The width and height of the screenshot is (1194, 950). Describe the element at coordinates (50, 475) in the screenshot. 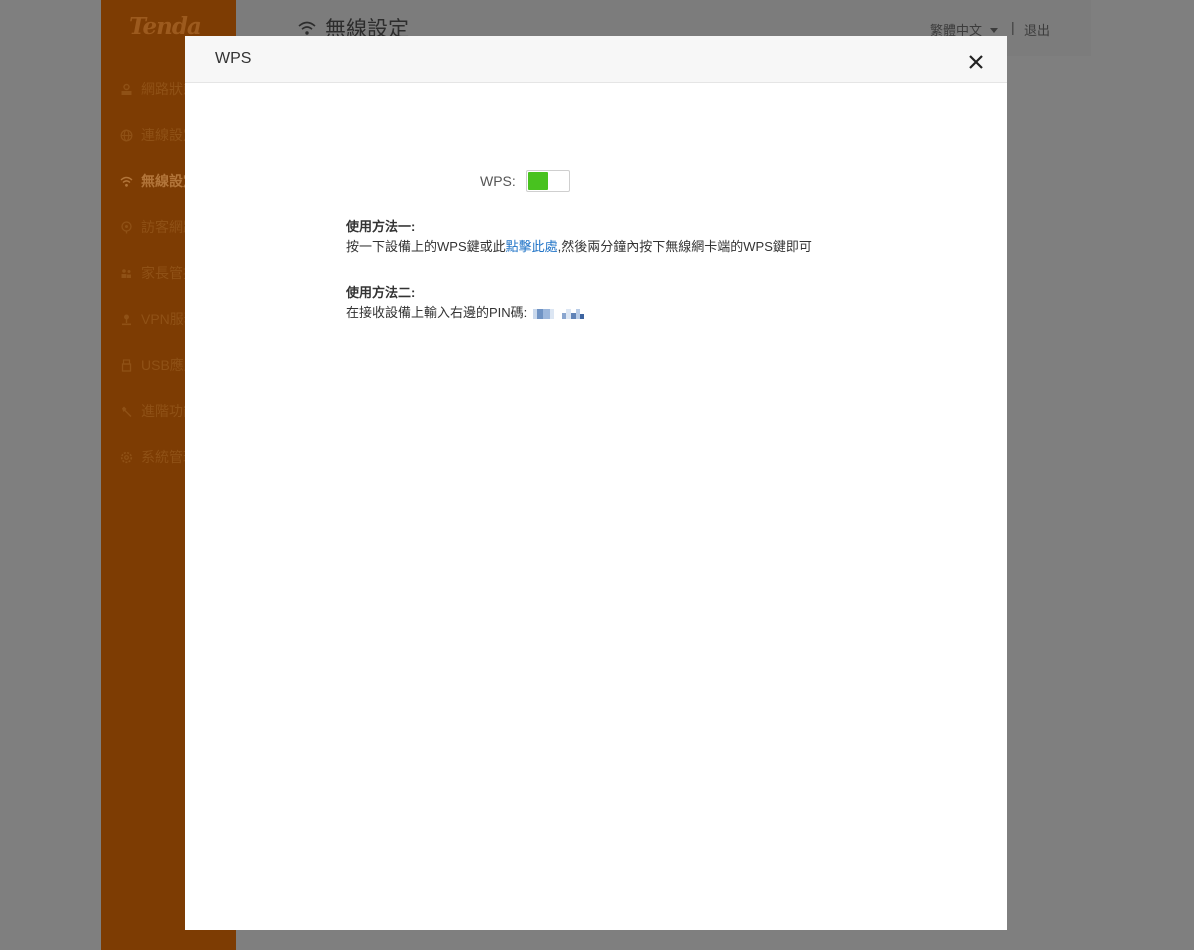

I see `page-margin-left` at that location.